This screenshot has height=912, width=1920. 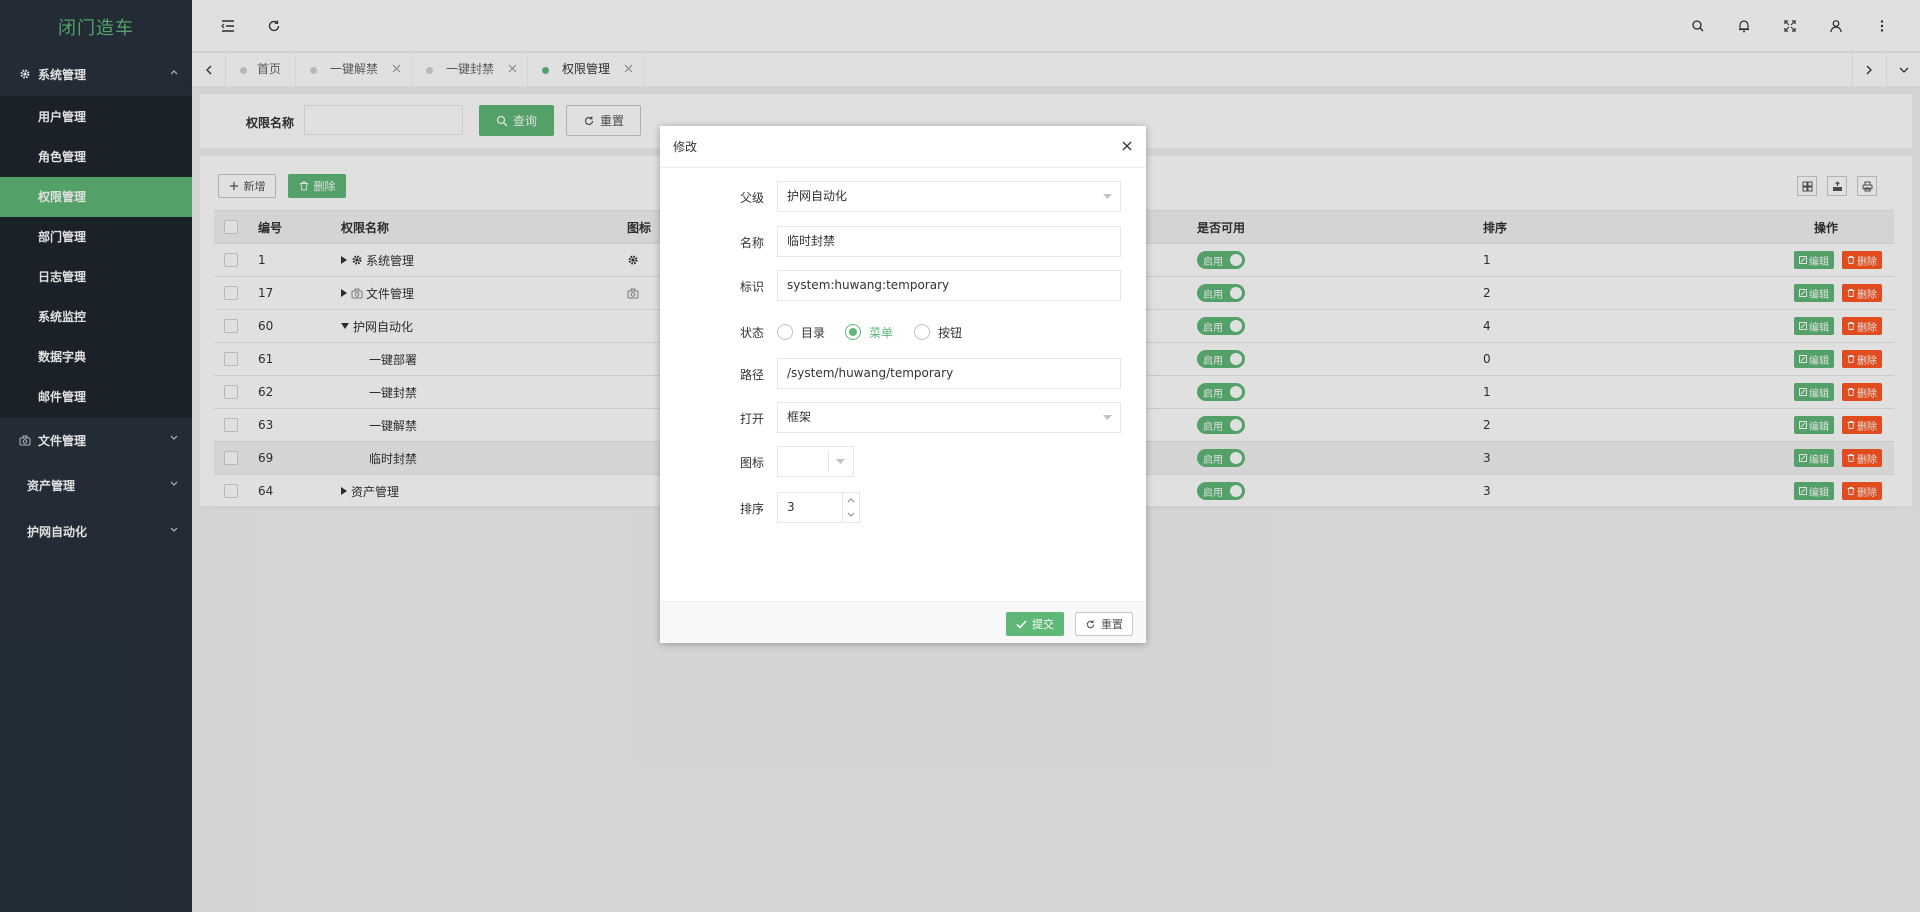 What do you see at coordinates (1021, 624) in the screenshot?
I see `check-icon` at bounding box center [1021, 624].